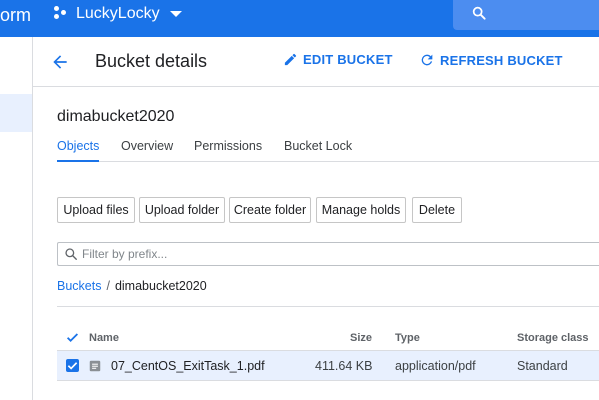  I want to click on upload-files-button: Upload files, so click(96, 210).